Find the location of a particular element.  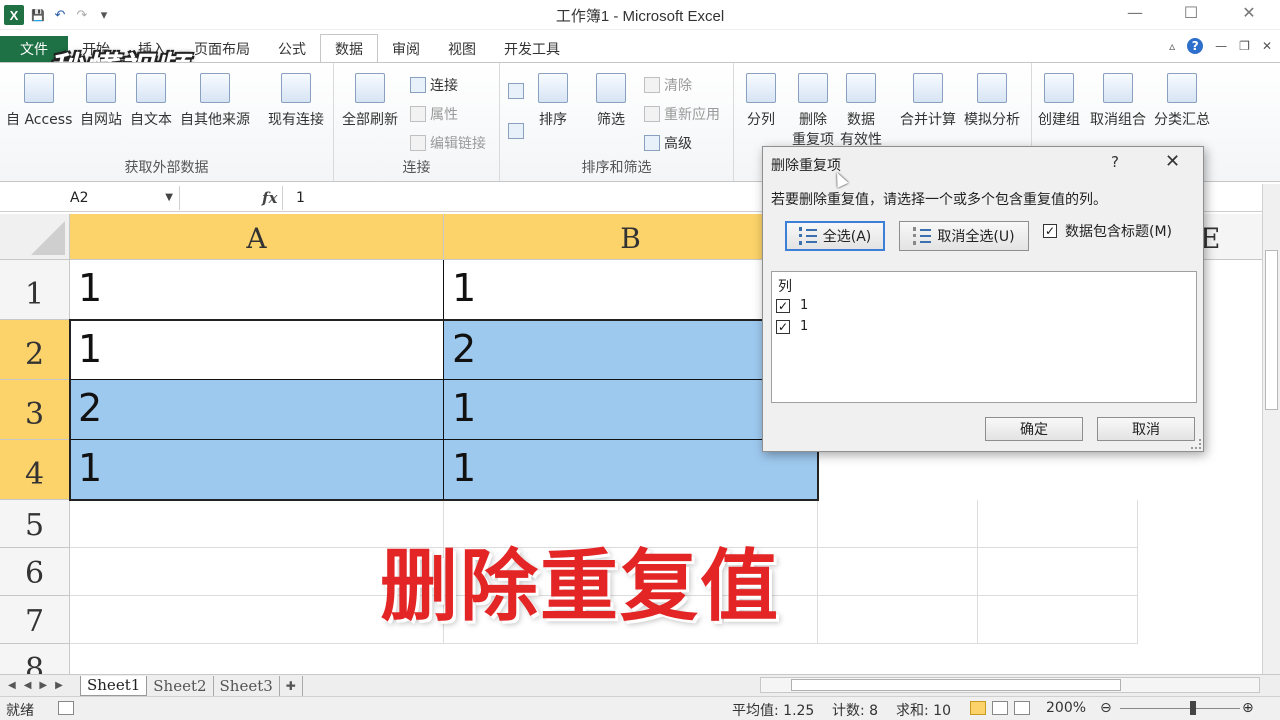

page-layout-view-icon is located at coordinates (1000, 708).